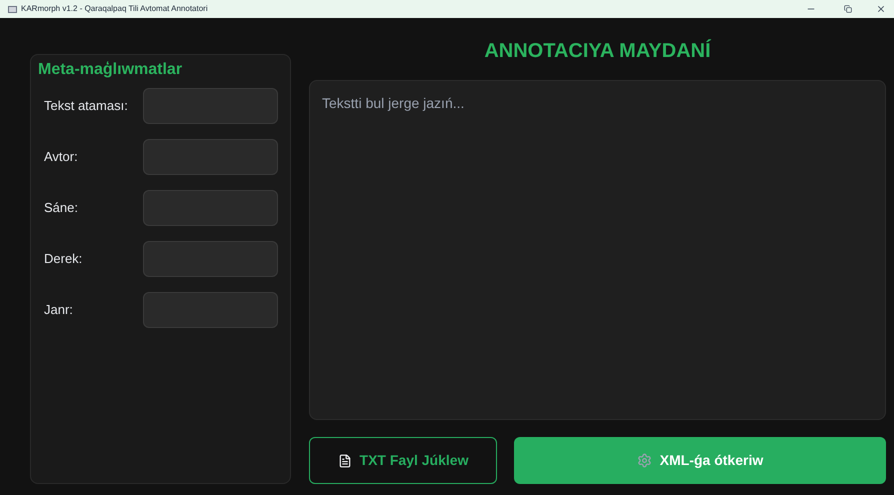  I want to click on field-label: Sáne:, so click(61, 208).